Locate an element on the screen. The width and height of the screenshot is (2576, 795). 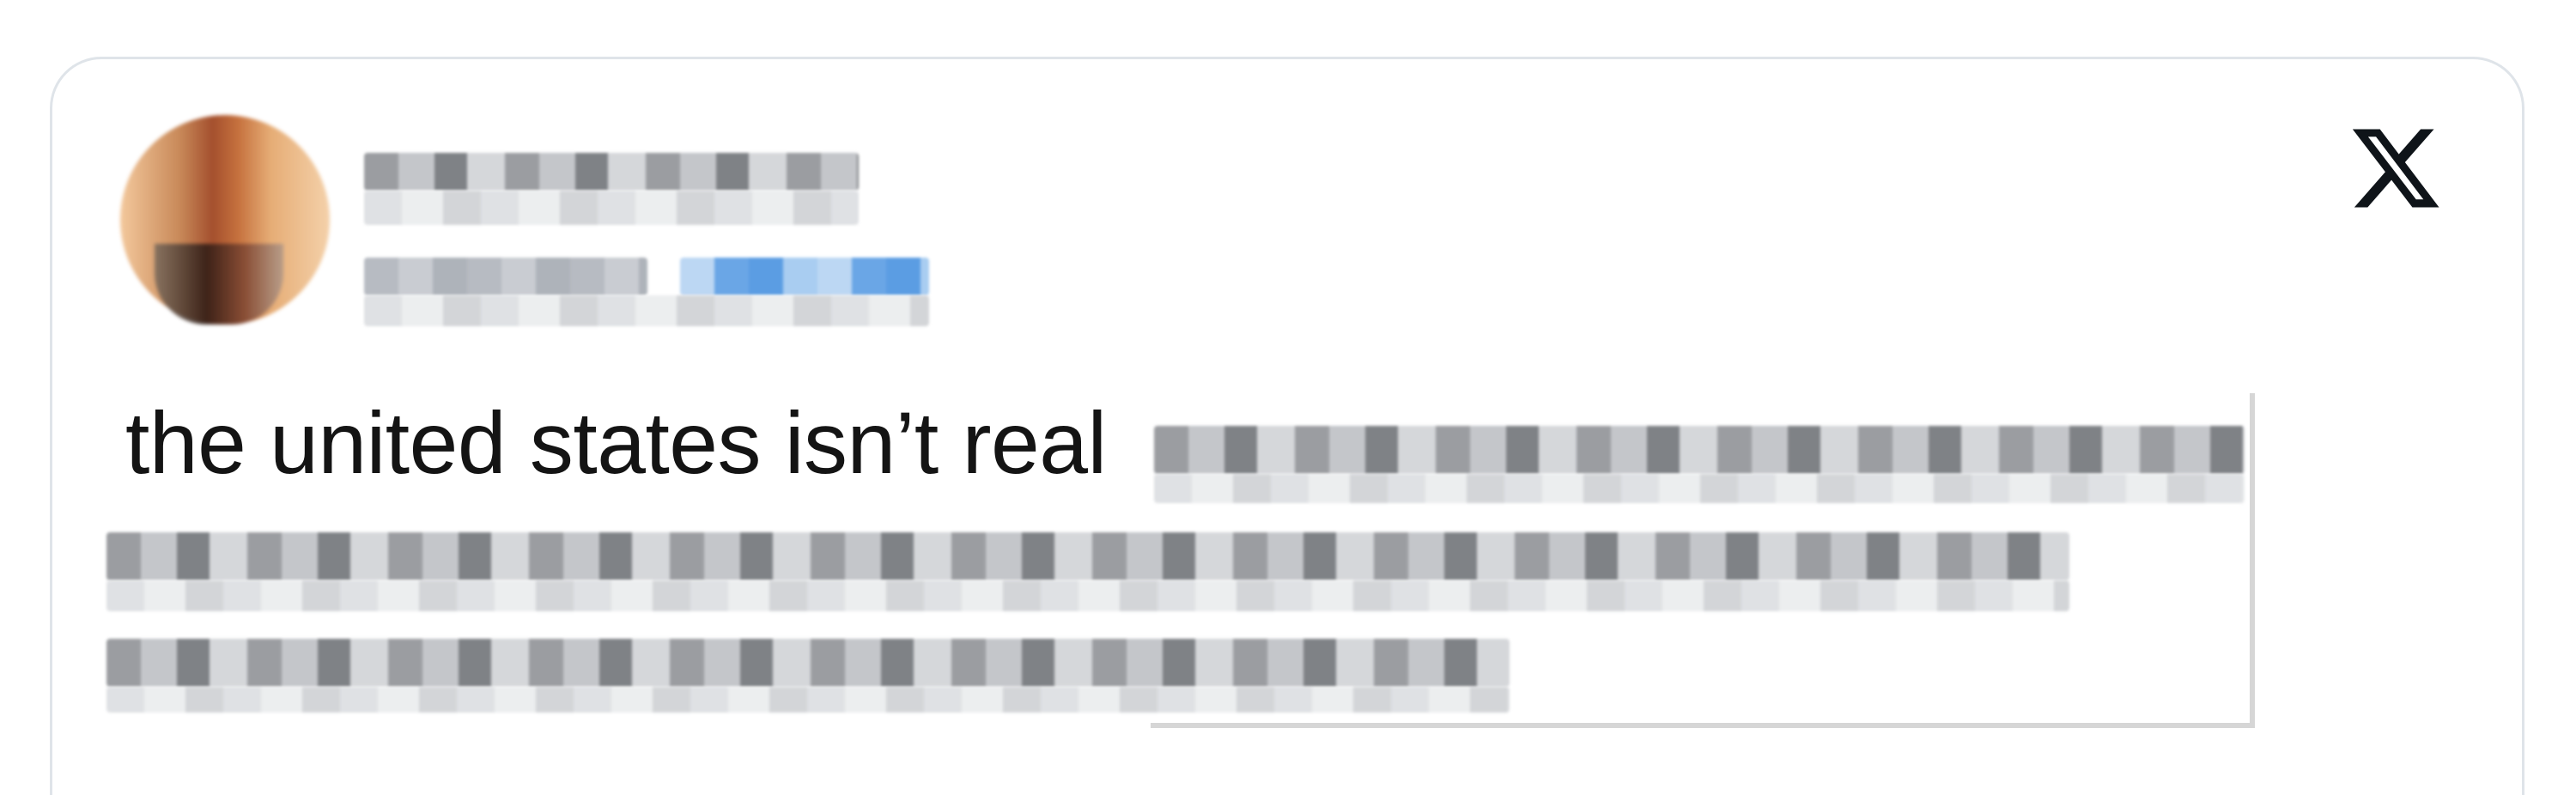
post-text: the united states isn’t real is located at coordinates (616, 443).